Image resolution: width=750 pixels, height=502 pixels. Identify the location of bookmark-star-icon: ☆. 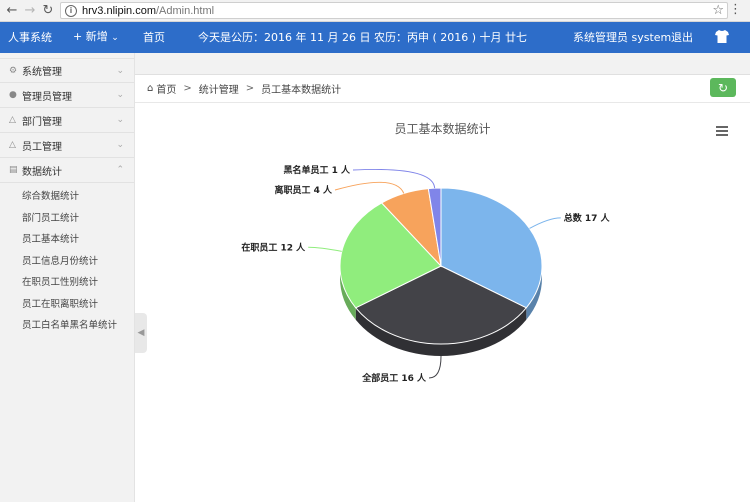
(718, 10).